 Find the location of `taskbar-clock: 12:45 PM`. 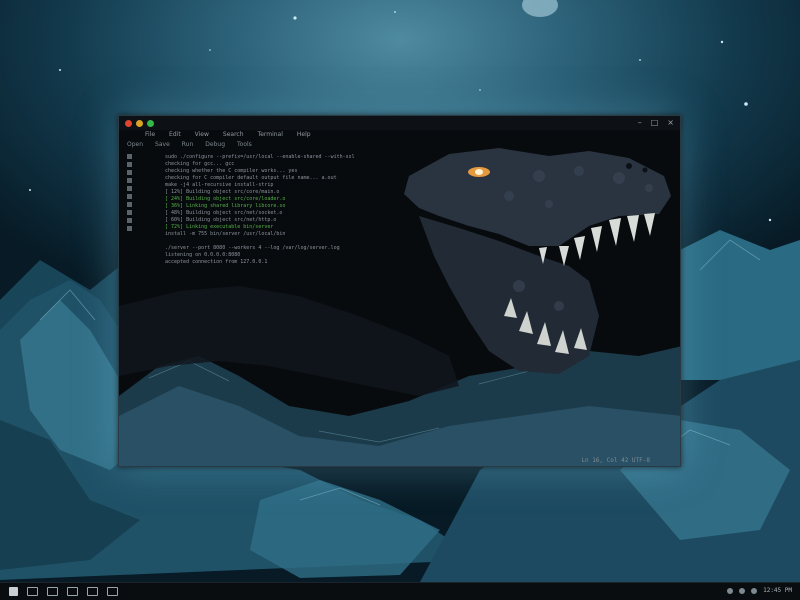

taskbar-clock: 12:45 PM is located at coordinates (777, 590).